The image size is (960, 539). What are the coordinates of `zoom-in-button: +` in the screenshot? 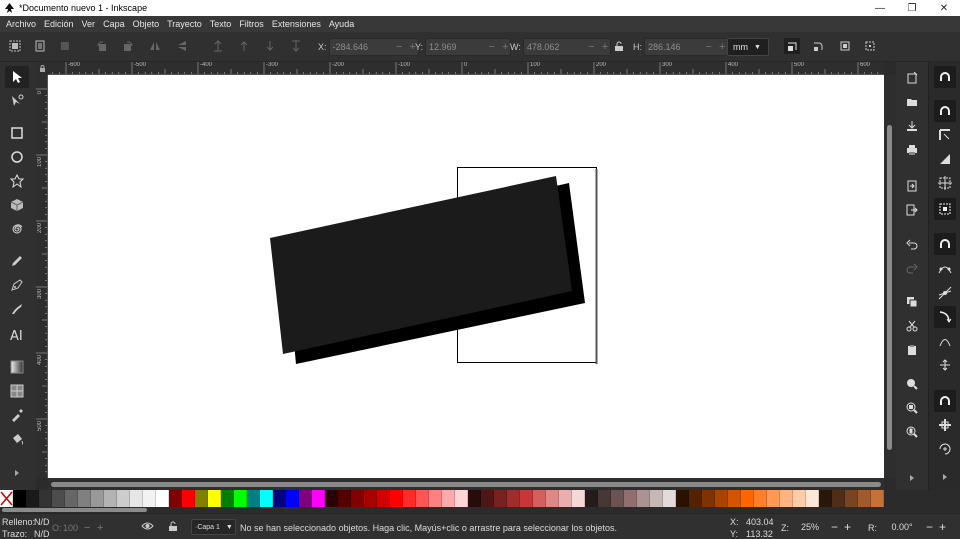 It's located at (847, 527).